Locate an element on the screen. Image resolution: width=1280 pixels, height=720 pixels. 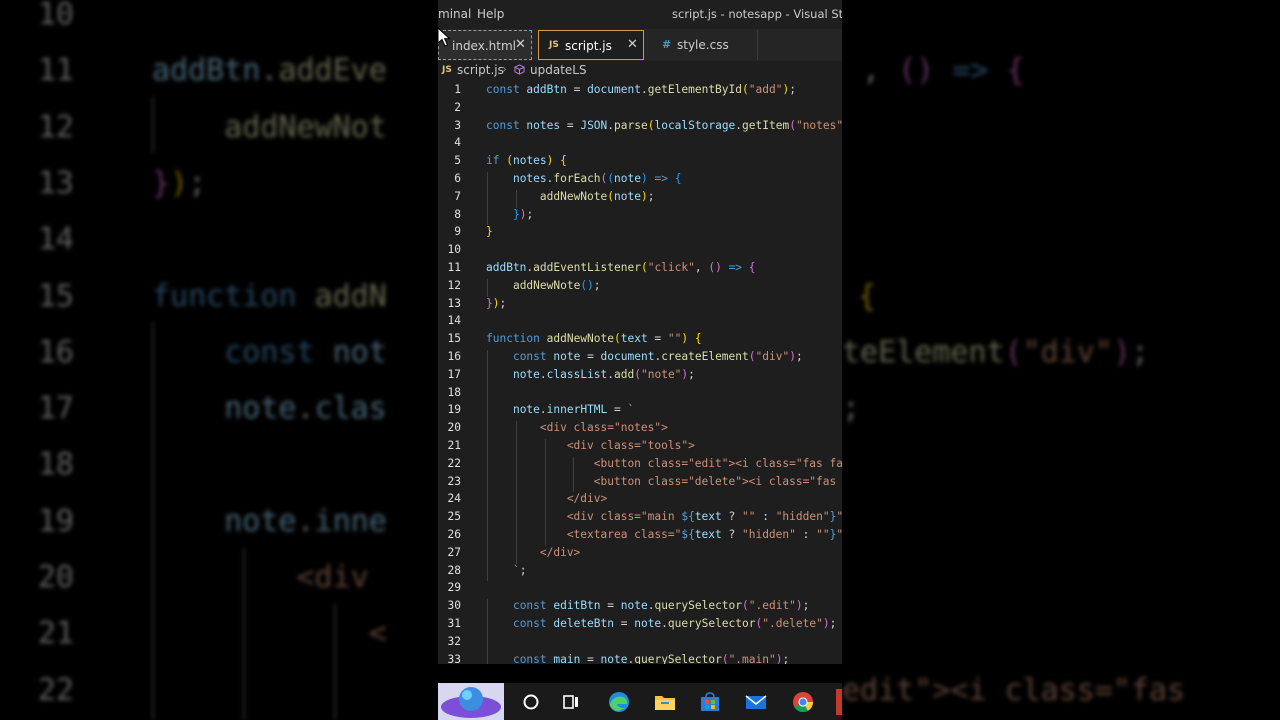
code-line: 17 note.classList.add("note"); is located at coordinates (640, 375).